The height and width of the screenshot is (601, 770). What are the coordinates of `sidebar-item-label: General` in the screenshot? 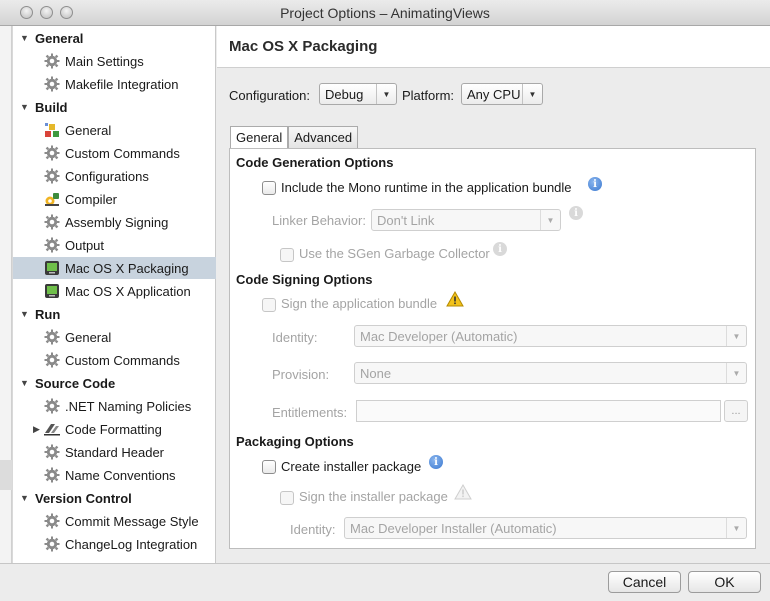 It's located at (88, 130).